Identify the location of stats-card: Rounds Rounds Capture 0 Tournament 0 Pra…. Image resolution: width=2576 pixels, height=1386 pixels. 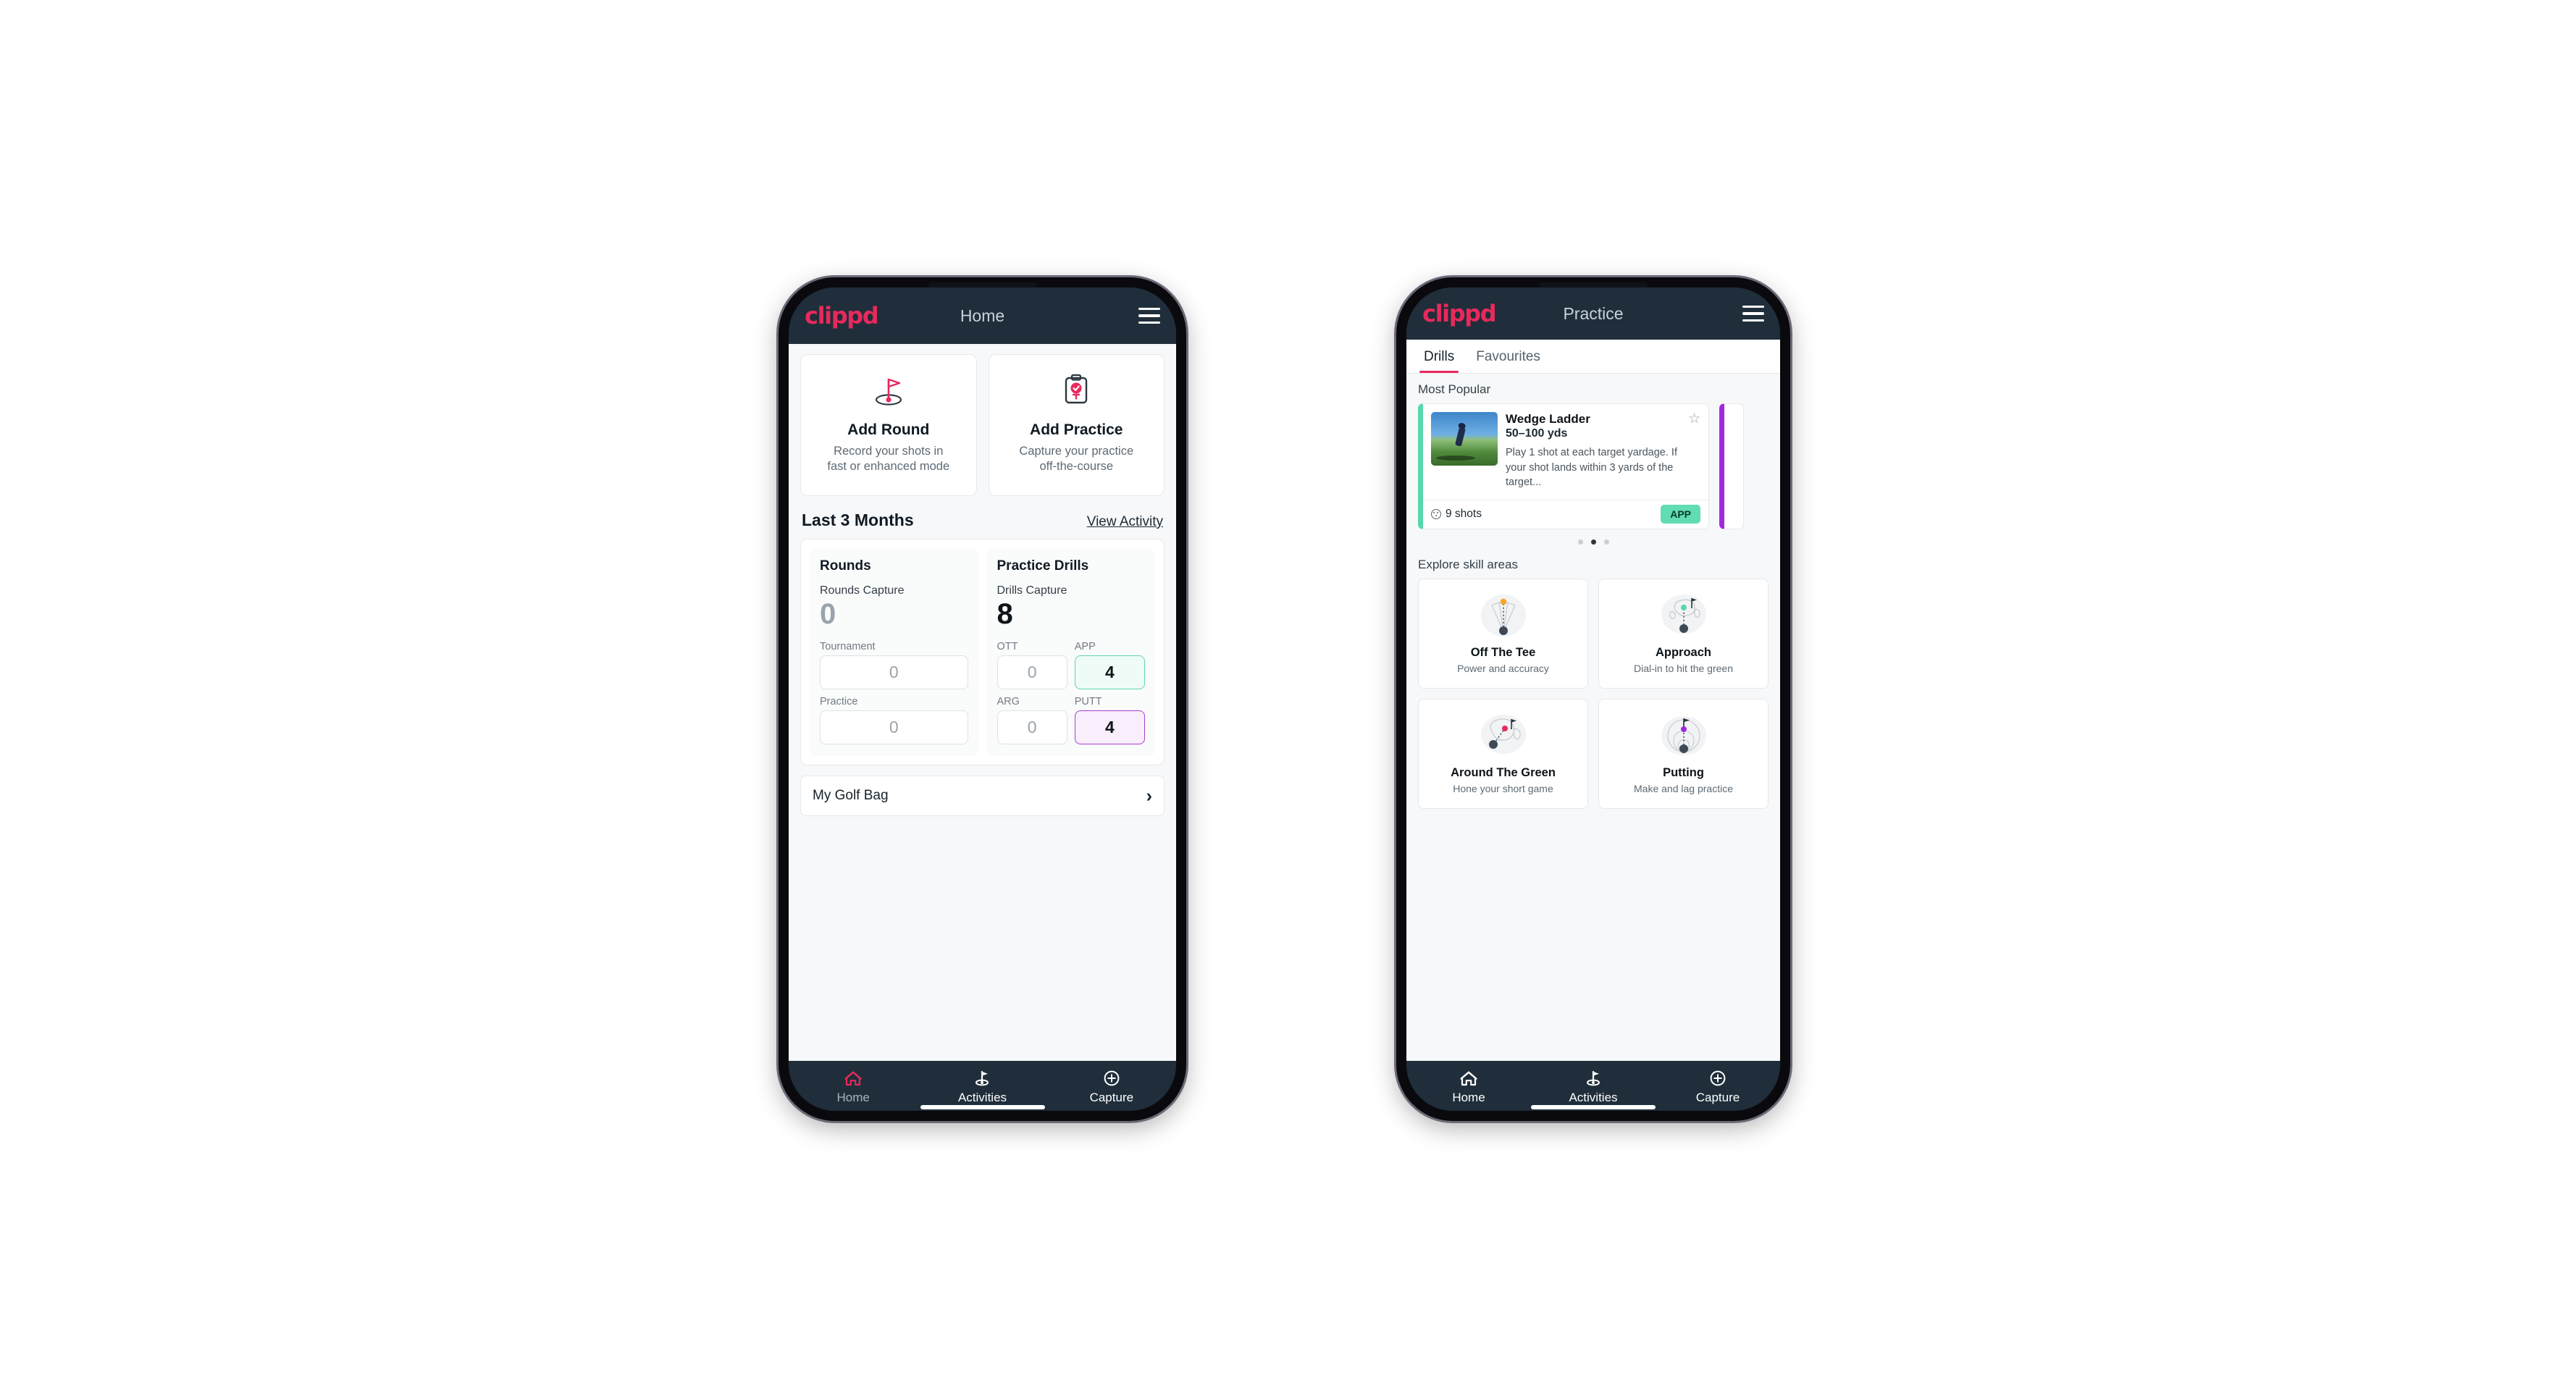
(982, 652).